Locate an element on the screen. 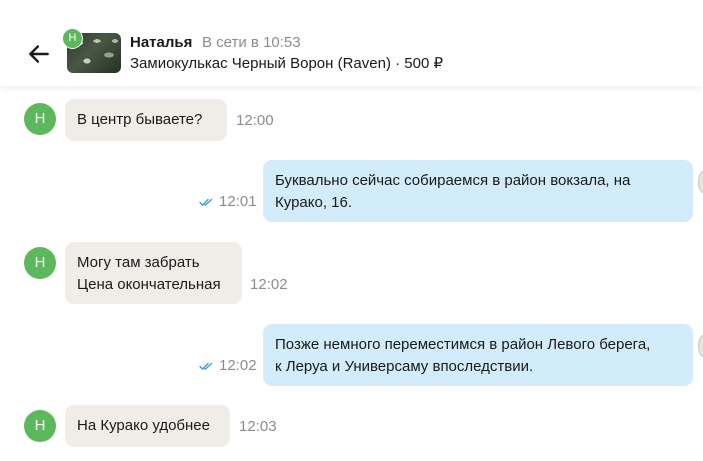 Image resolution: width=703 pixels, height=461 pixels. contact-avatar: Н is located at coordinates (72, 38).